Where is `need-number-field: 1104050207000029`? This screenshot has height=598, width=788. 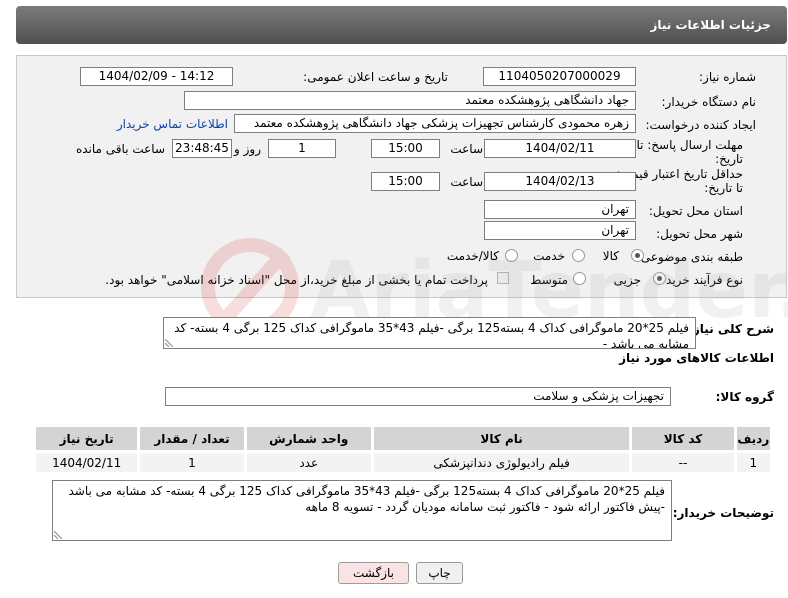 need-number-field: 1104050207000029 is located at coordinates (559, 76).